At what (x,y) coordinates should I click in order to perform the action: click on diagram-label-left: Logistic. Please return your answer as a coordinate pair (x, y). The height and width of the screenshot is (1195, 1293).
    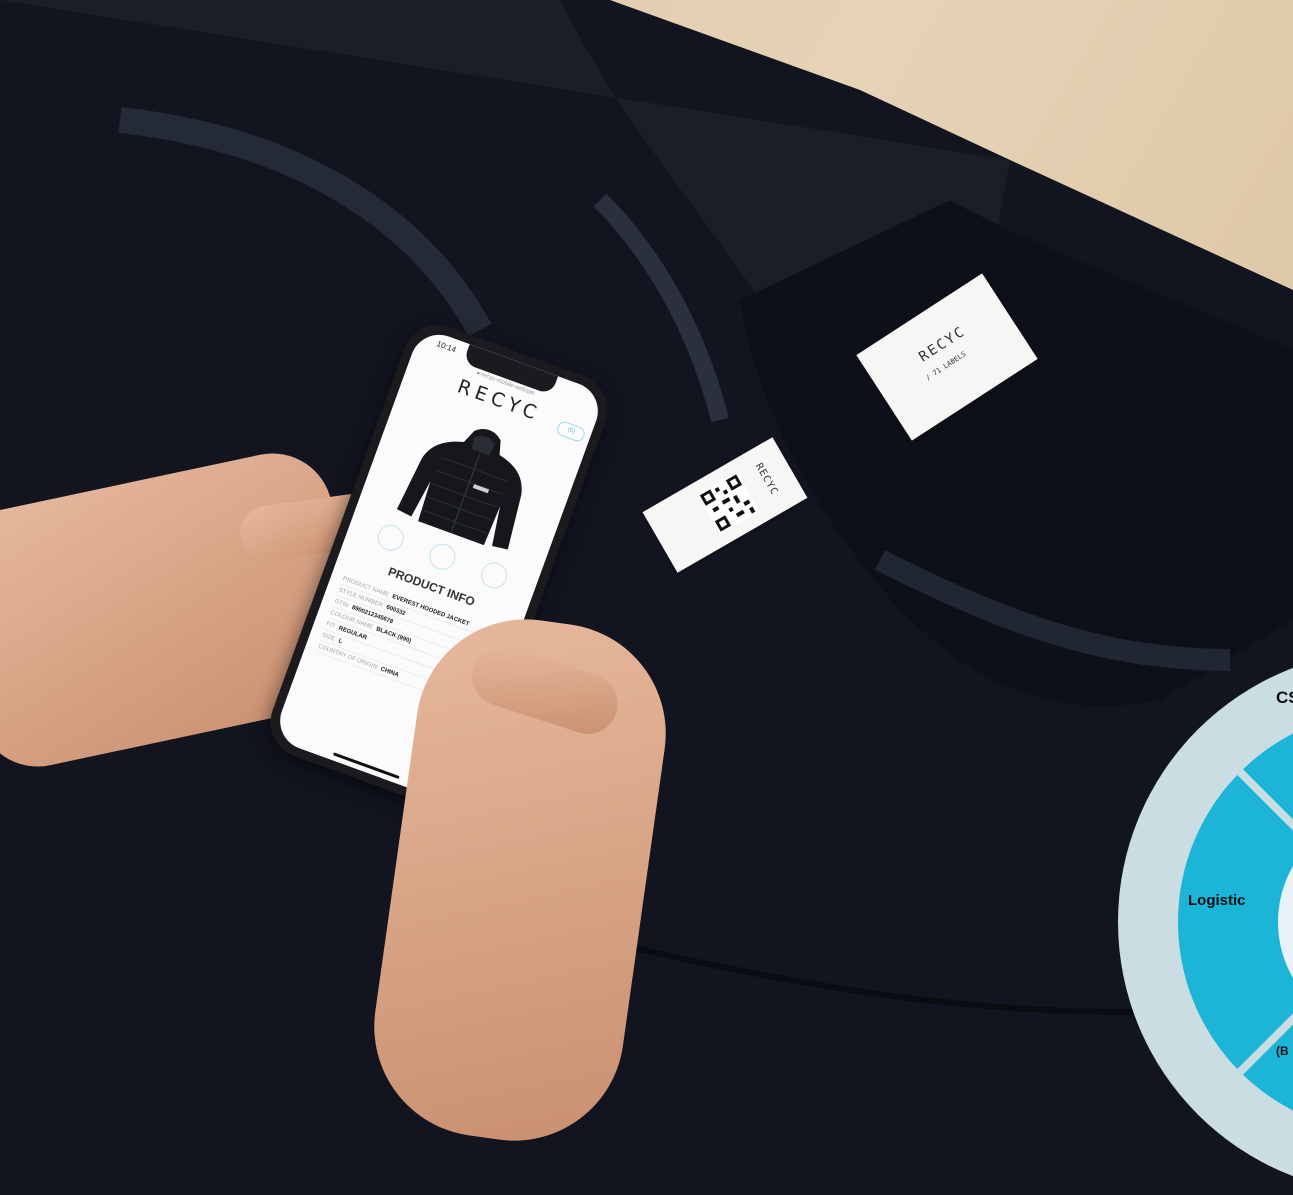
    Looking at the image, I should click on (1217, 900).